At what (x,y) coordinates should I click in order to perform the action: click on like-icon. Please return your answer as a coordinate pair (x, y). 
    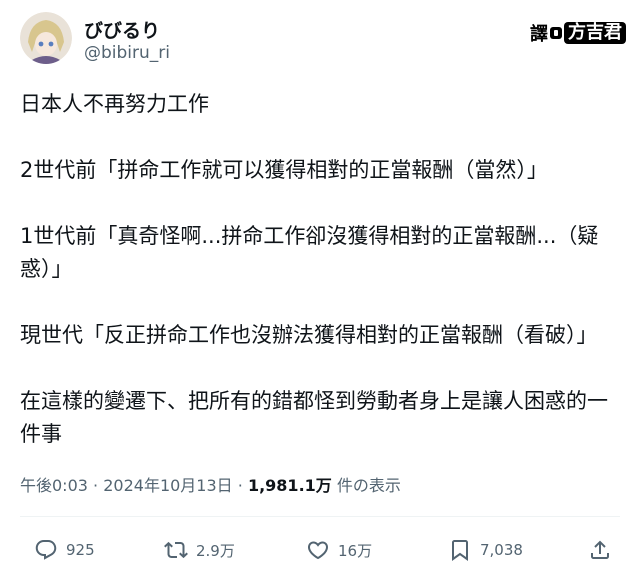
    Looking at the image, I should click on (318, 550).